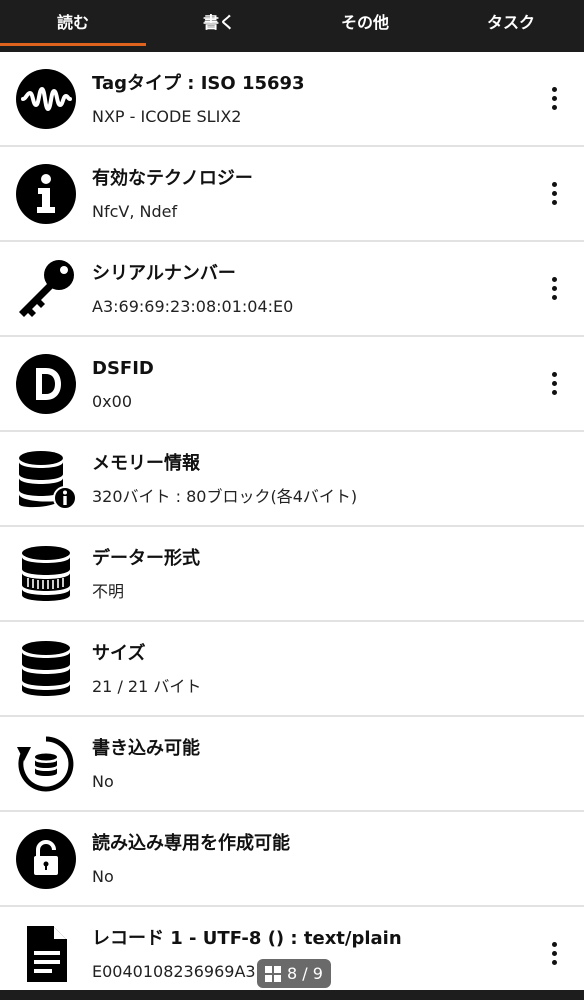 The width and height of the screenshot is (584, 1000). I want to click on tab-tasks-label: タスク, so click(510, 22).